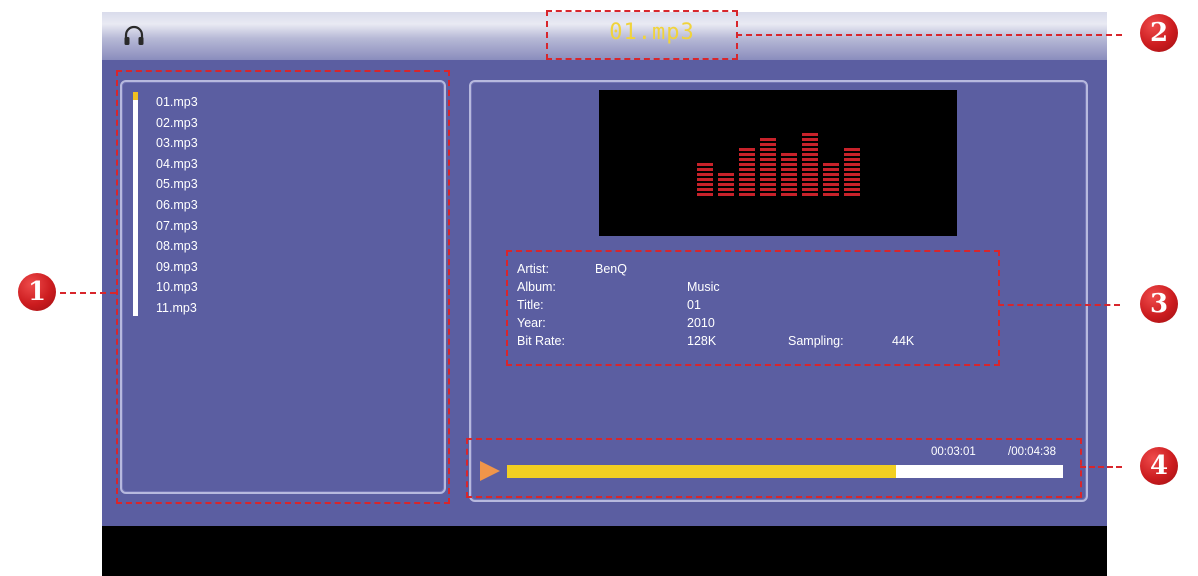 This screenshot has height=576, width=1198. Describe the element at coordinates (774, 468) in the screenshot. I see `callout-box-progress` at that location.